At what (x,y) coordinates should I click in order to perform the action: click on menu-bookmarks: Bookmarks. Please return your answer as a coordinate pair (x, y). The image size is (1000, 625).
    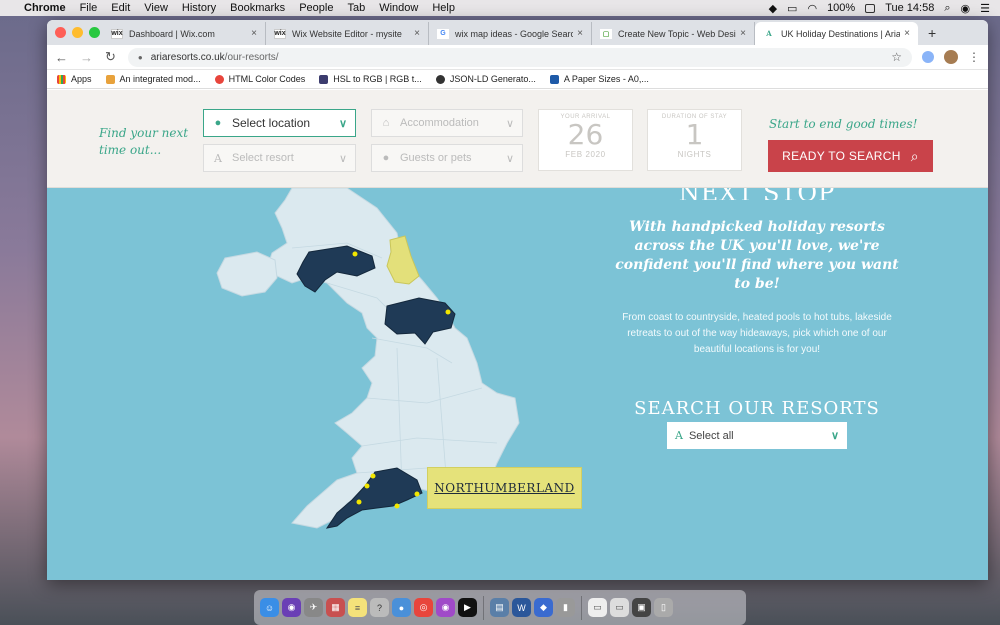
    Looking at the image, I should click on (257, 8).